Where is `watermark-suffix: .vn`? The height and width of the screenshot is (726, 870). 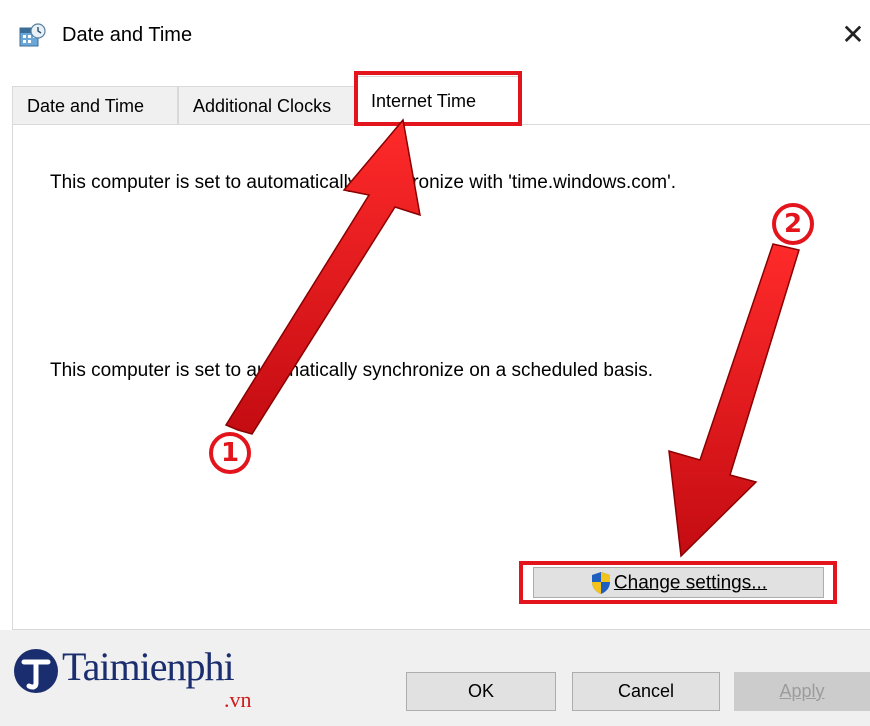
watermark-suffix: .vn is located at coordinates (238, 699).